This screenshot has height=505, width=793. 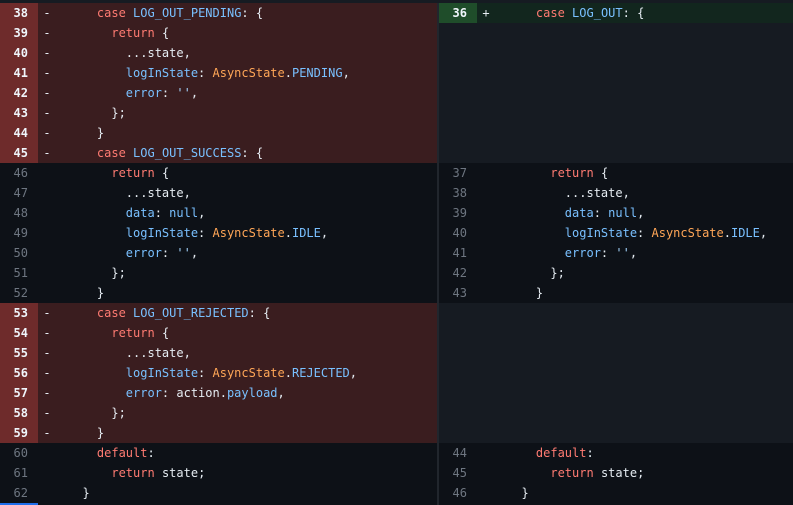 What do you see at coordinates (616, 293) in the screenshot?
I see `diff-line-right-ctx: 43 }` at bounding box center [616, 293].